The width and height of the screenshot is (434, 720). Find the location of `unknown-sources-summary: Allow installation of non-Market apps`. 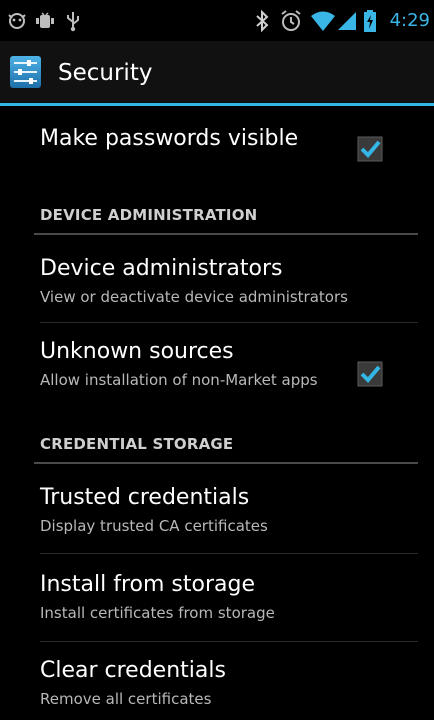

unknown-sources-summary: Allow installation of non-Market apps is located at coordinates (179, 380).